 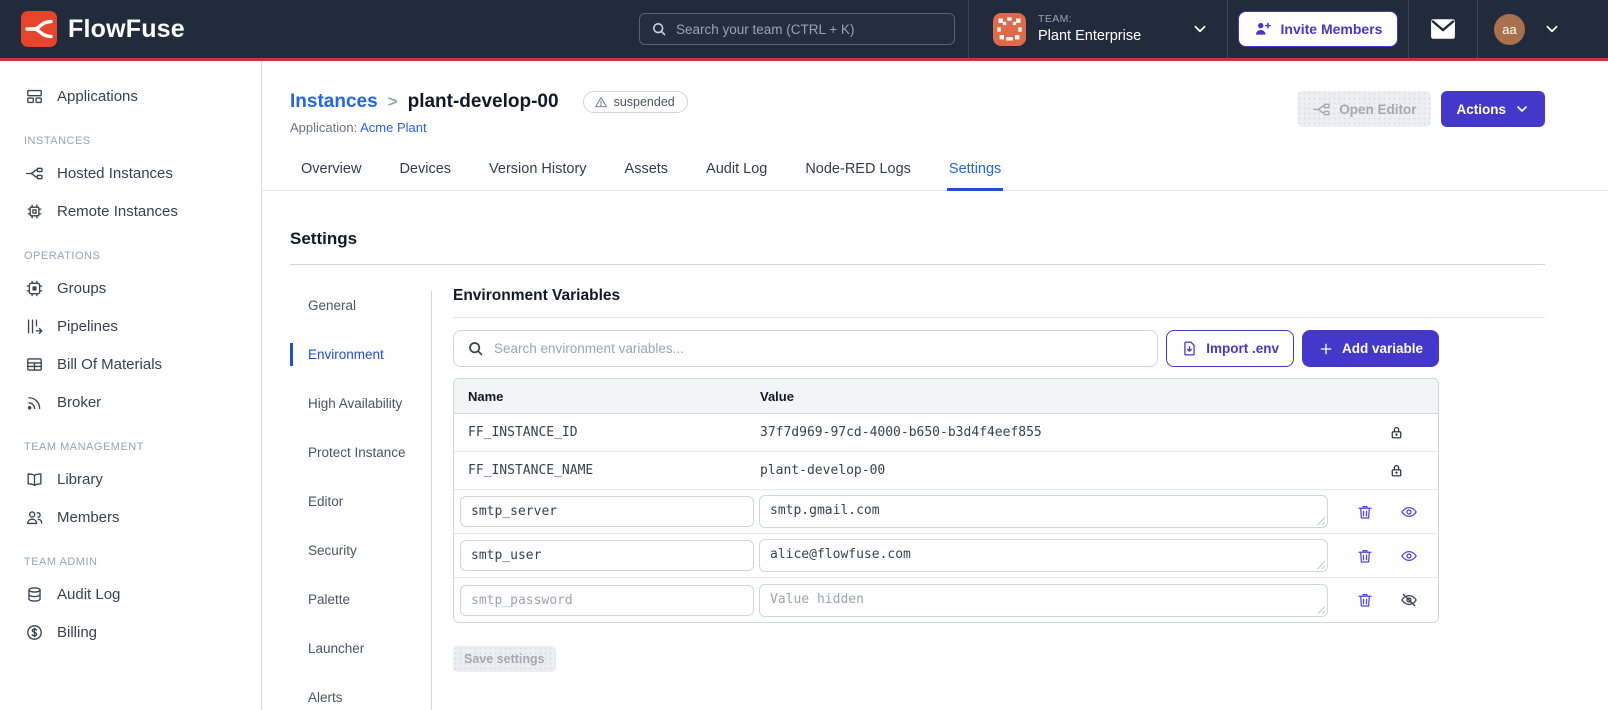 What do you see at coordinates (819, 348) in the screenshot?
I see `env-search-input` at bounding box center [819, 348].